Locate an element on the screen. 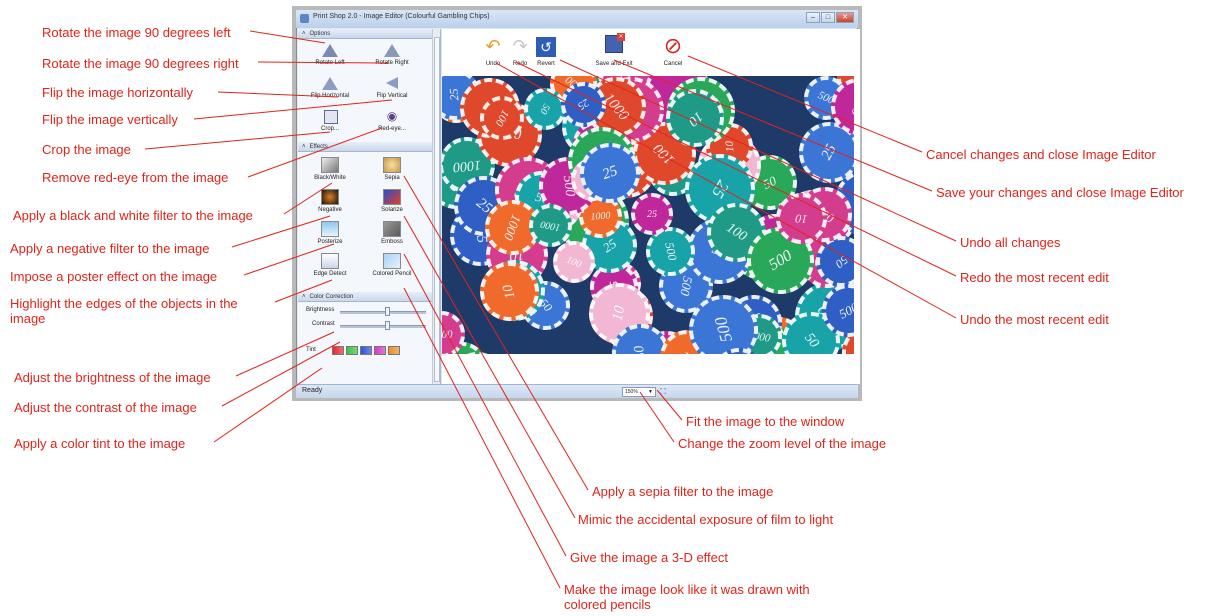 Image resolution: width=1220 pixels, height=616 pixels. annotation-flip-vertical: Flip the image vertically is located at coordinates (110, 119).